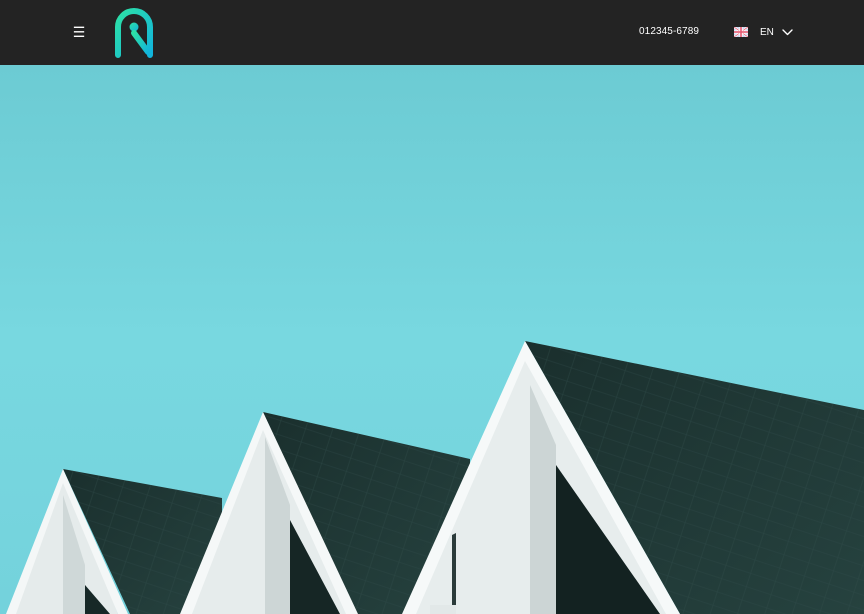 This screenshot has width=864, height=614. What do you see at coordinates (767, 32) in the screenshot?
I see `language-label: EN` at bounding box center [767, 32].